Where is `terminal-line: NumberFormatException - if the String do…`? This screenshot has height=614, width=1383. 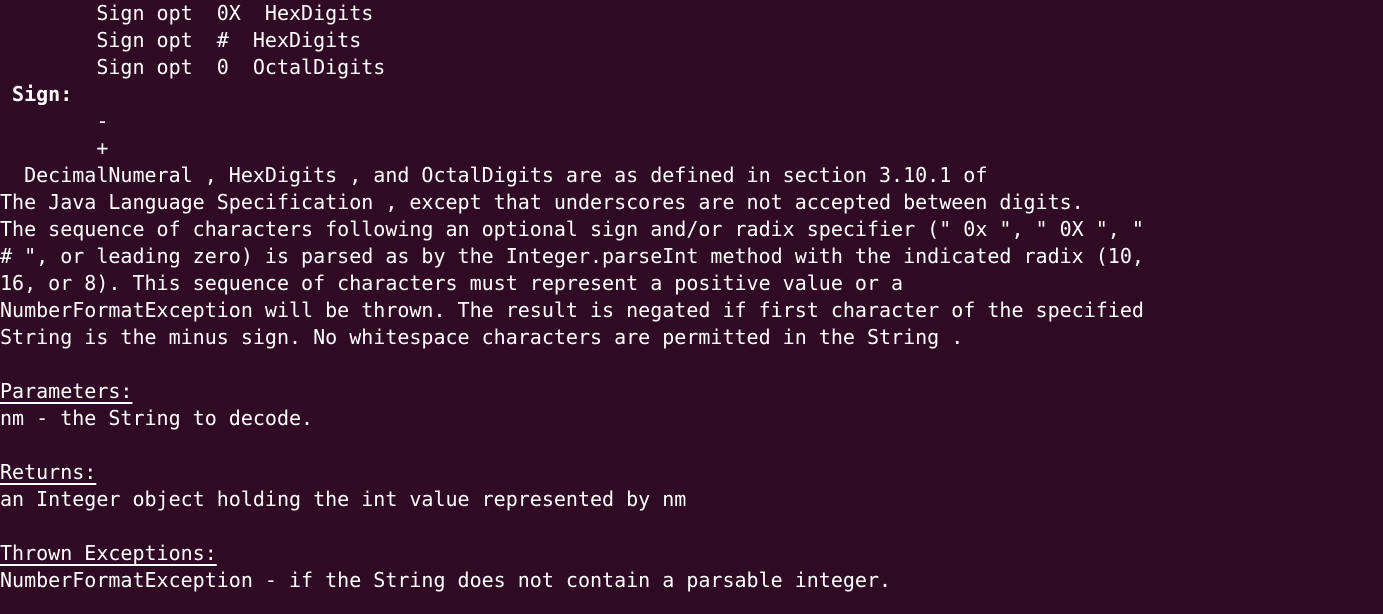 terminal-line: NumberFormatException - if the String do… is located at coordinates (446, 580).